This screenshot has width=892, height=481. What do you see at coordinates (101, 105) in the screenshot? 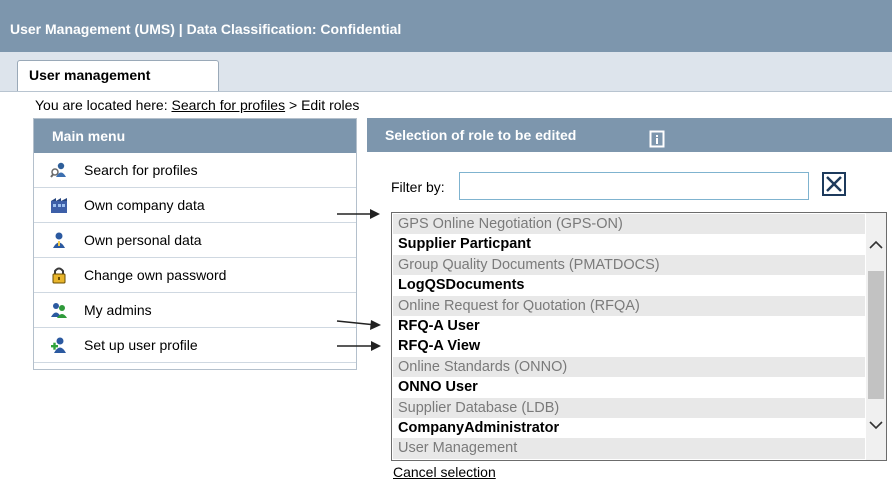
I see `breadcrumb-prefix: You are located here:` at bounding box center [101, 105].